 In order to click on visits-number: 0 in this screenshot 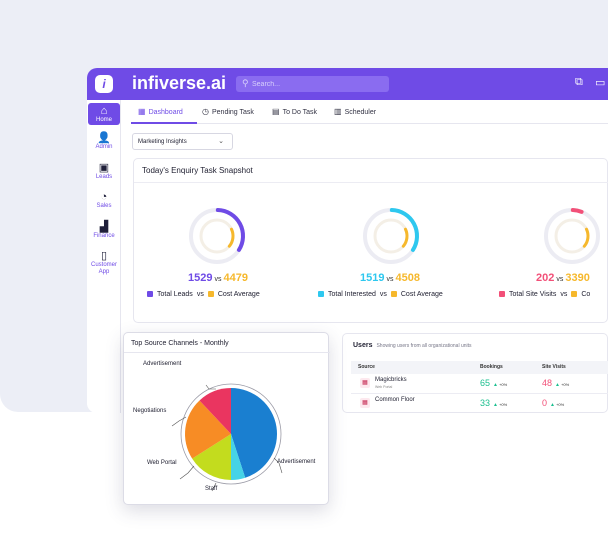, I will do `click(545, 403)`.